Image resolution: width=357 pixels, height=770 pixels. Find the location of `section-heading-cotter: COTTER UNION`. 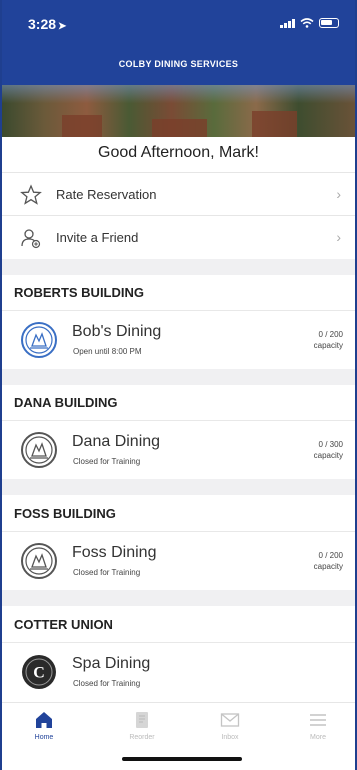

section-heading-cotter: COTTER UNION is located at coordinates (178, 625).